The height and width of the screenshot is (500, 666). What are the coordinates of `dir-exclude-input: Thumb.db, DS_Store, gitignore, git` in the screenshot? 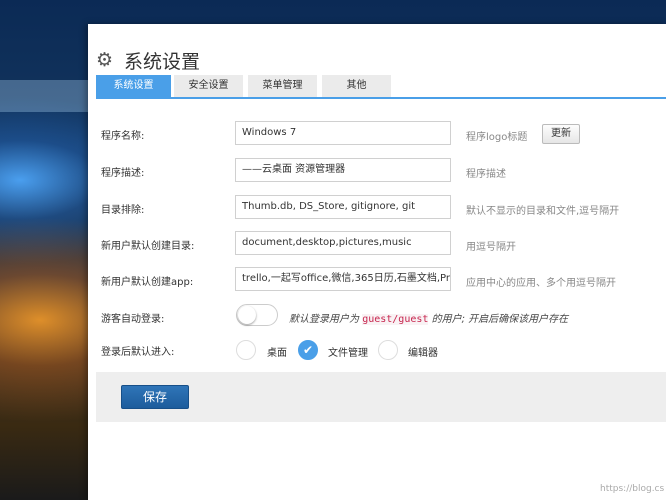 It's located at (343, 207).